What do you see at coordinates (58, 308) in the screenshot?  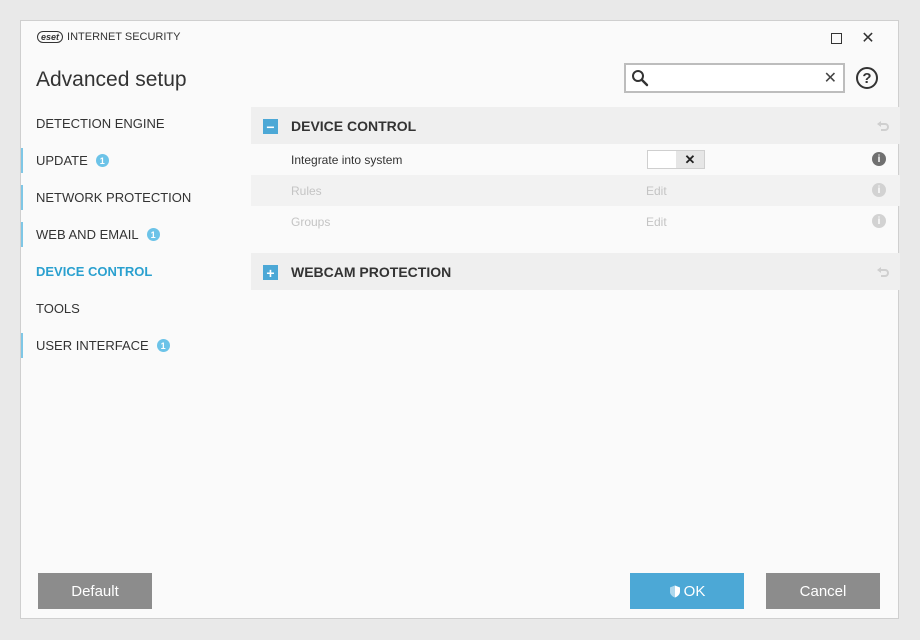 I see `sidebar-item-label: TOOLS` at bounding box center [58, 308].